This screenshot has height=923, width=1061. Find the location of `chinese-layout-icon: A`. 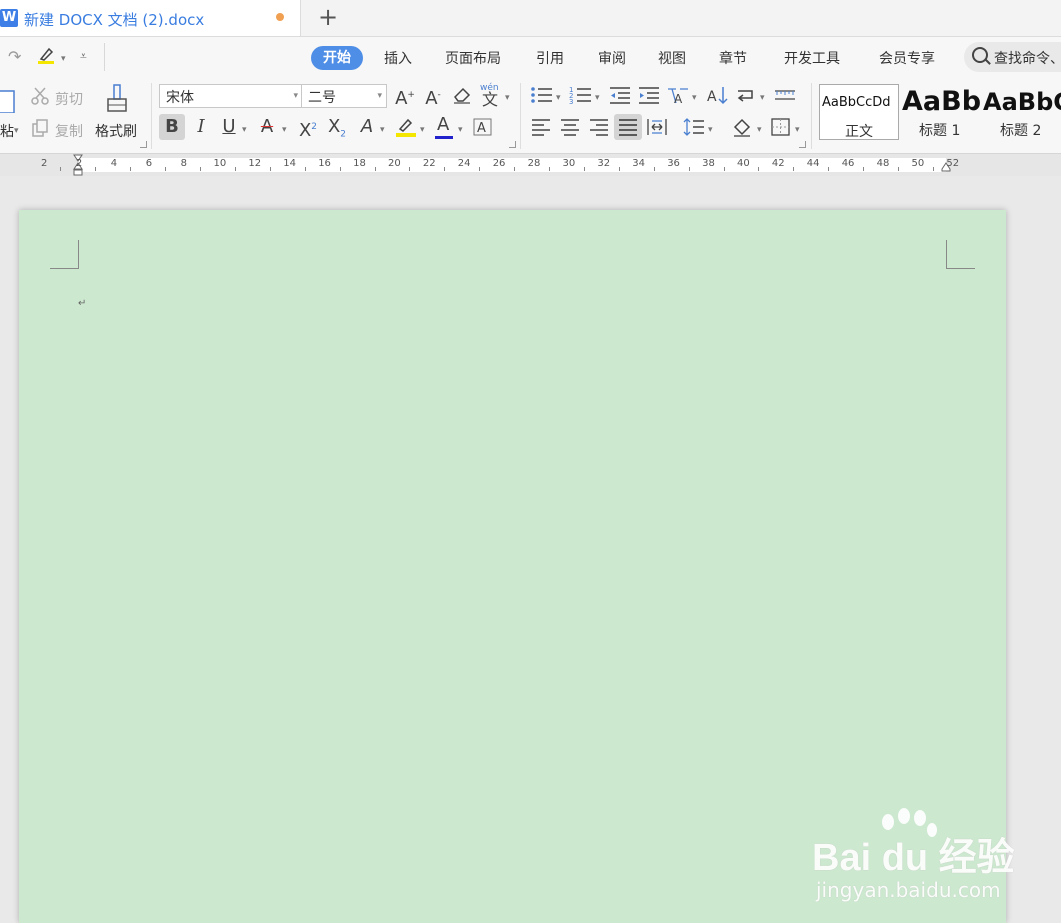

chinese-layout-icon: A is located at coordinates (678, 98).